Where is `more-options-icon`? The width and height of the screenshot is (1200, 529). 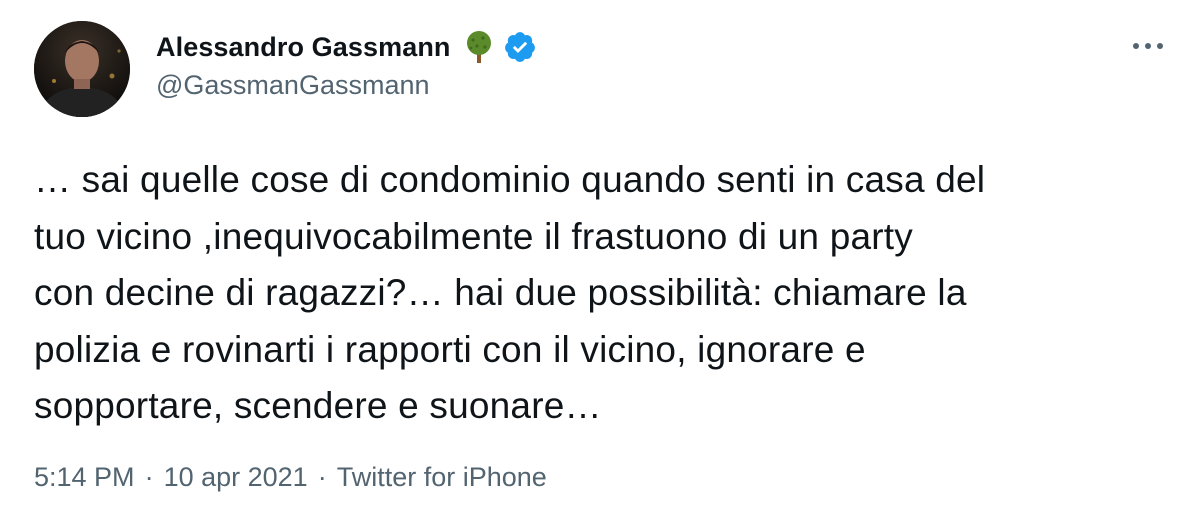 more-options-icon is located at coordinates (1148, 46).